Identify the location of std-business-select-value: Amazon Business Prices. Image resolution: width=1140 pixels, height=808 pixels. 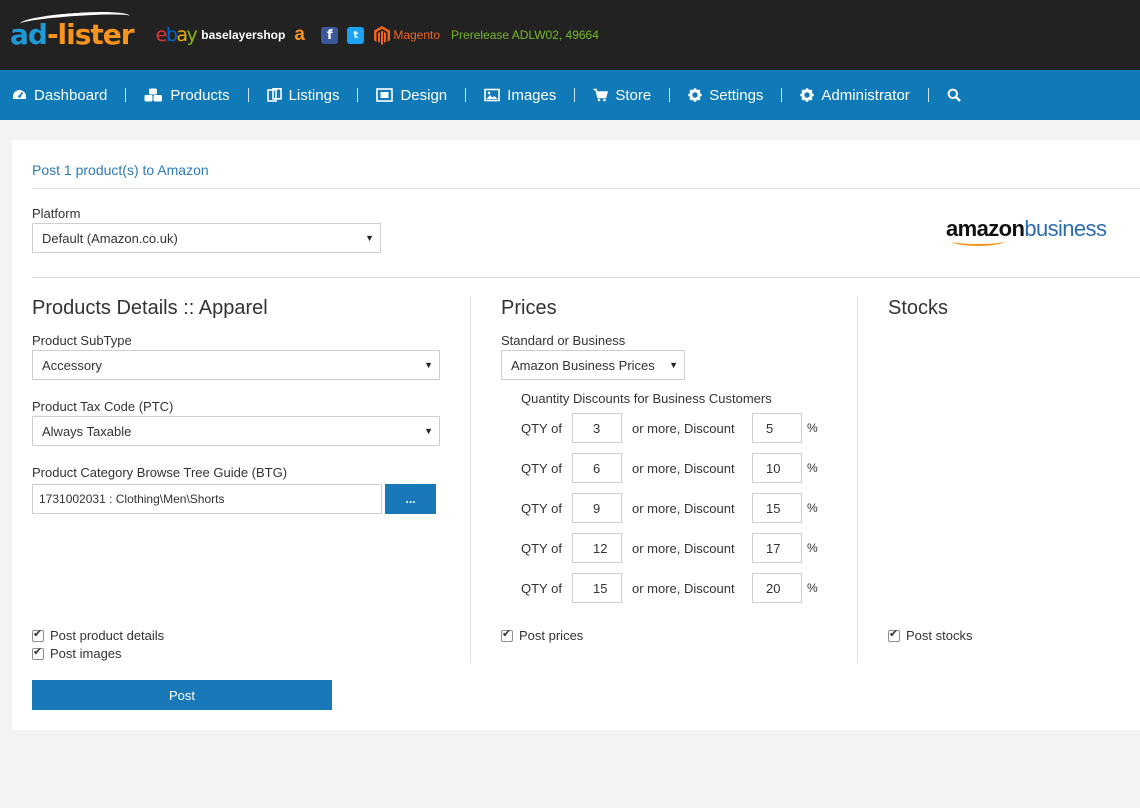
(583, 365).